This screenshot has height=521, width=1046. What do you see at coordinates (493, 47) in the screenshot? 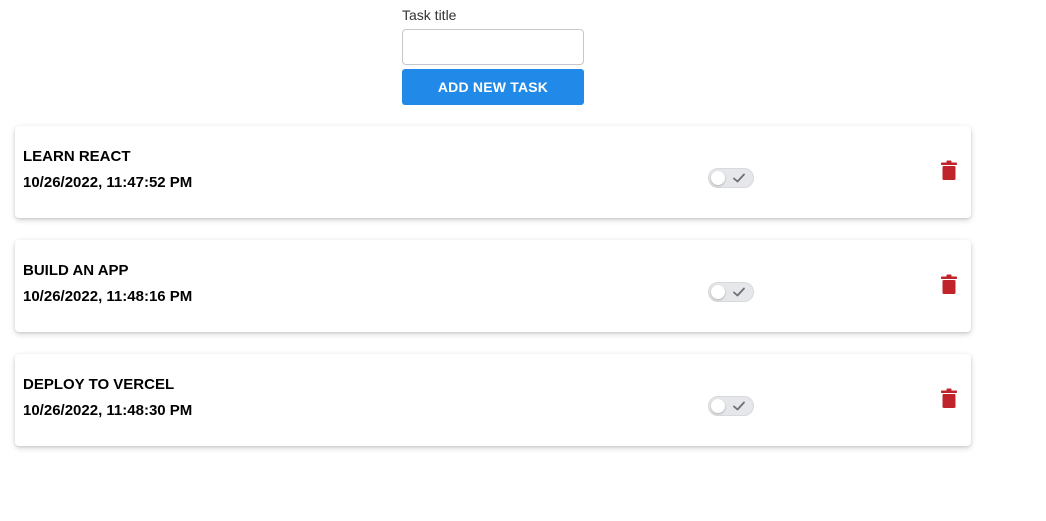
I see `task-title-input` at bounding box center [493, 47].